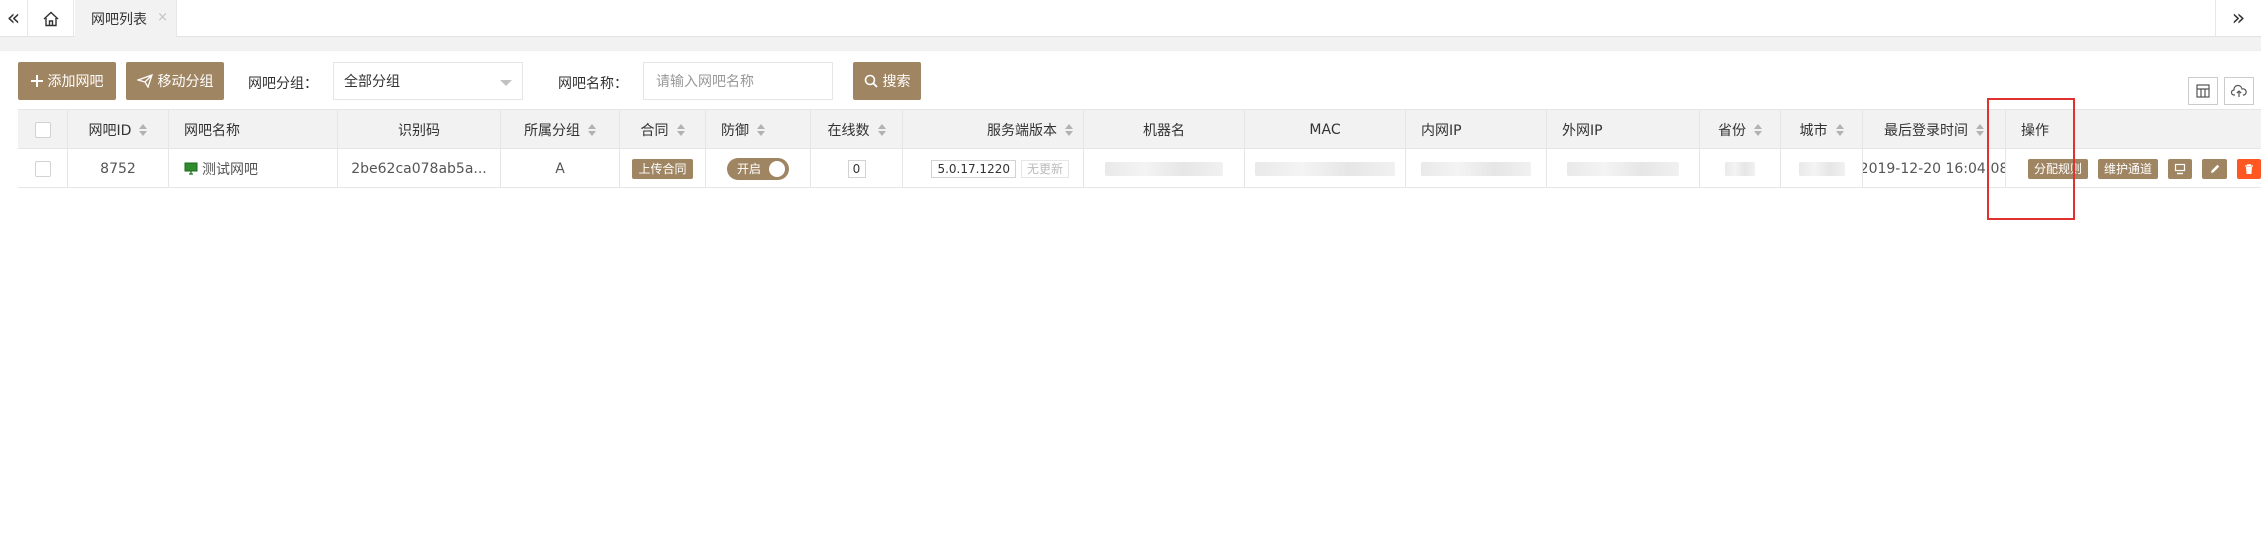 Image resolution: width=2261 pixels, height=553 pixels. I want to click on header-id-label: 网吧ID, so click(110, 130).